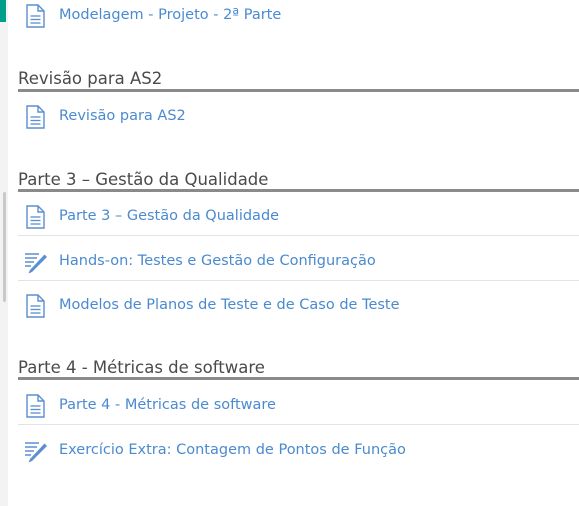 This screenshot has width=579, height=506. What do you see at coordinates (298, 406) in the screenshot?
I see `activity-parte4-metricas: Parte 4 - Métricas de software` at bounding box center [298, 406].